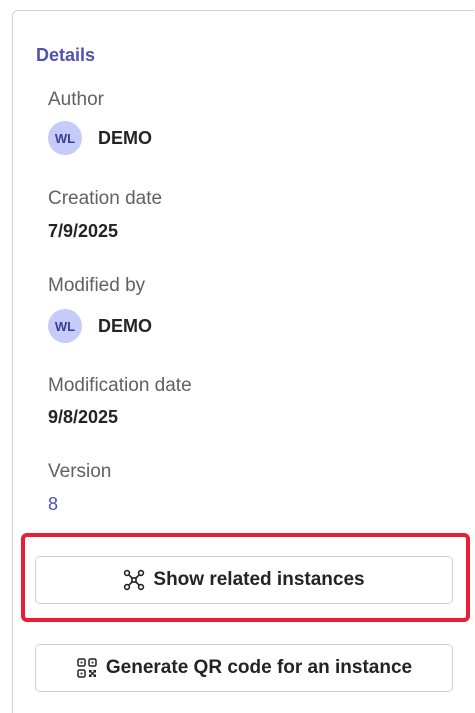 Image resolution: width=475 pixels, height=713 pixels. I want to click on modification-date-value: 9/8/2025, so click(83, 417).